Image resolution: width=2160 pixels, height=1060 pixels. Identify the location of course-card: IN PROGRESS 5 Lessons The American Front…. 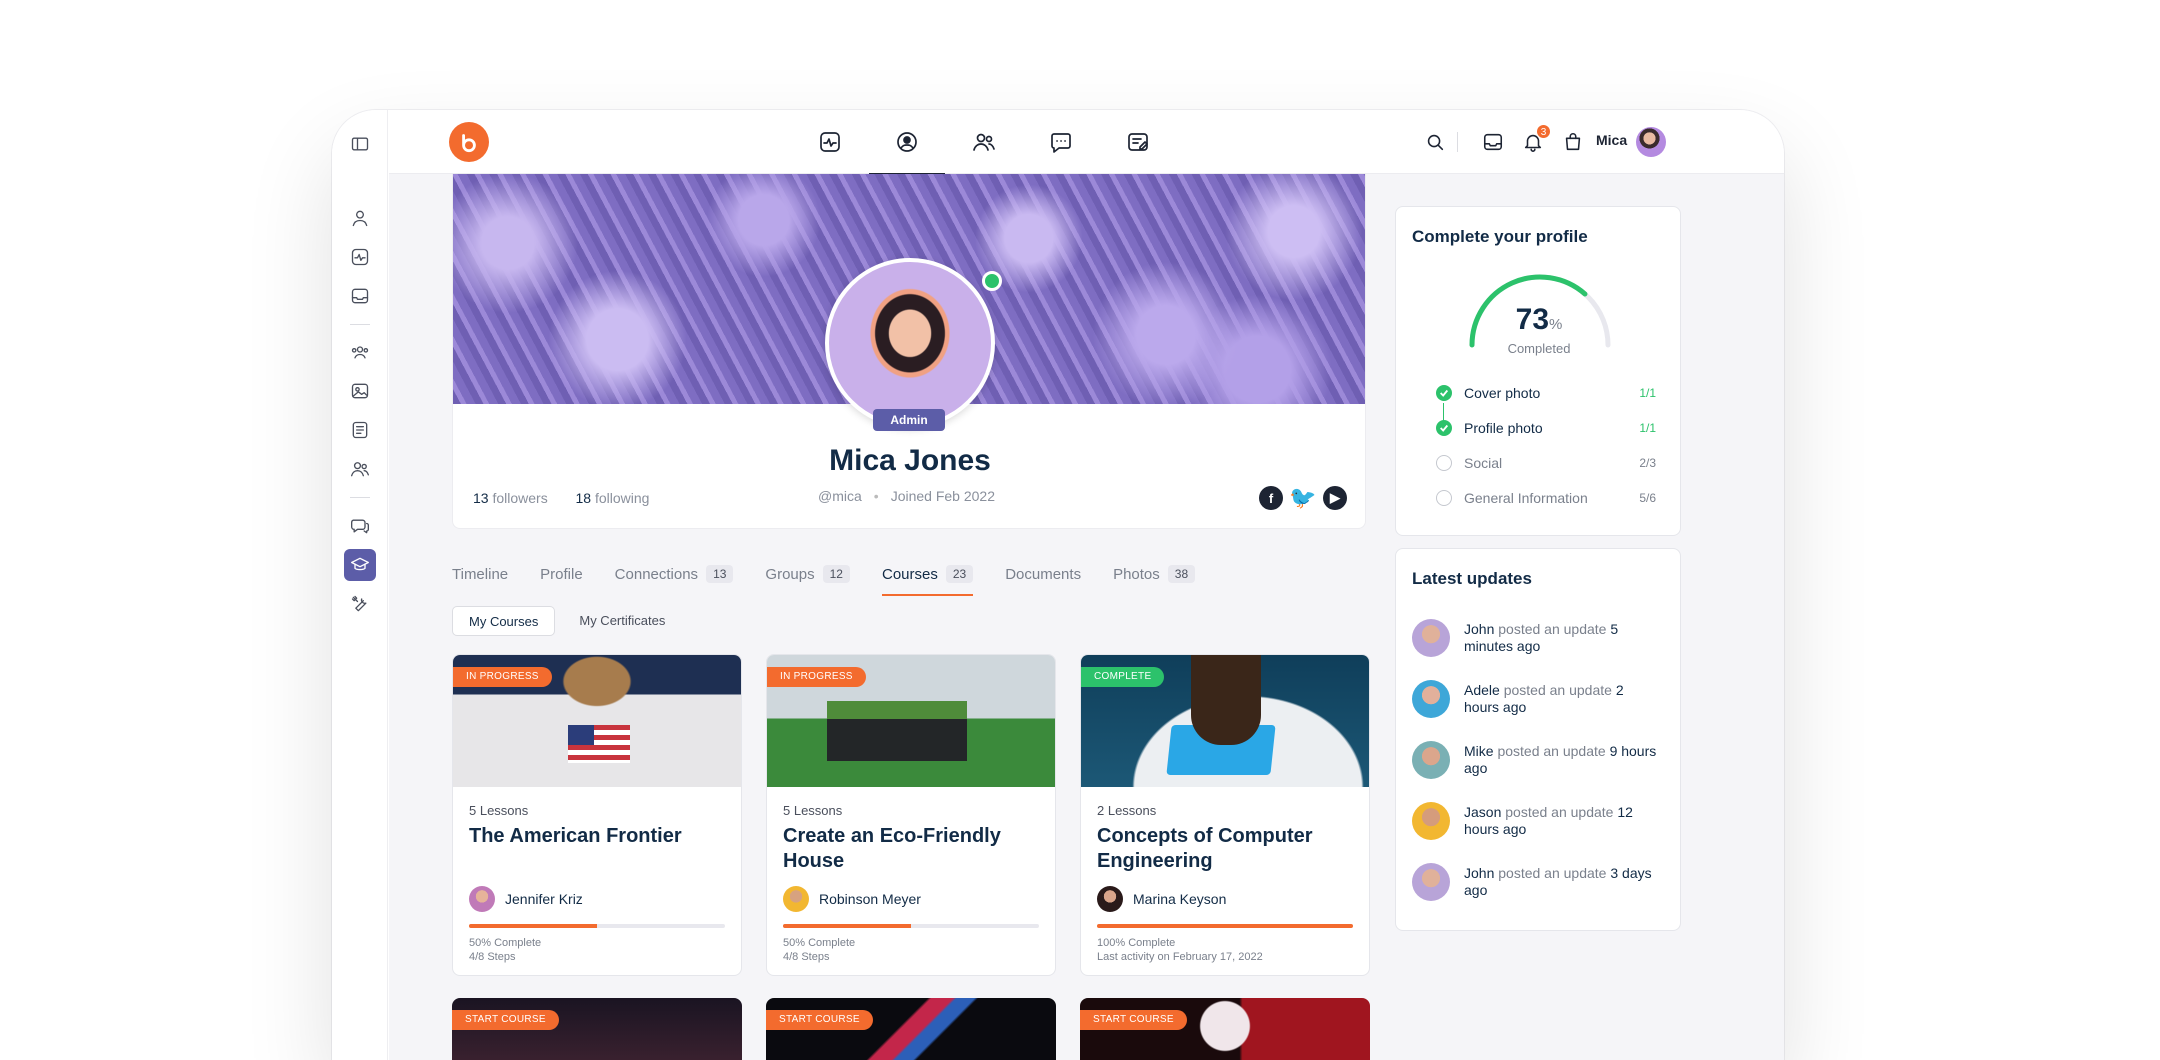
(597, 815).